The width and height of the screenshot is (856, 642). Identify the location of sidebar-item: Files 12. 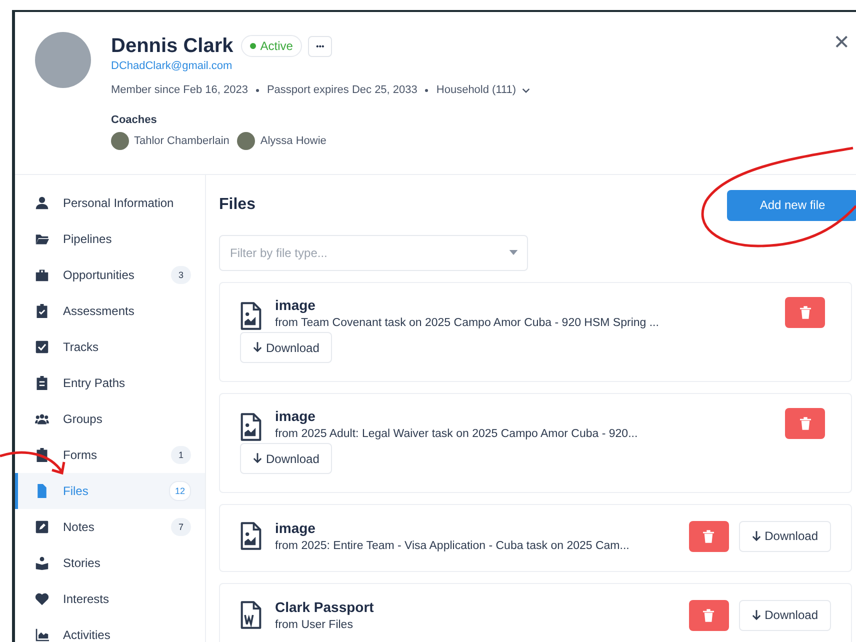
(110, 491).